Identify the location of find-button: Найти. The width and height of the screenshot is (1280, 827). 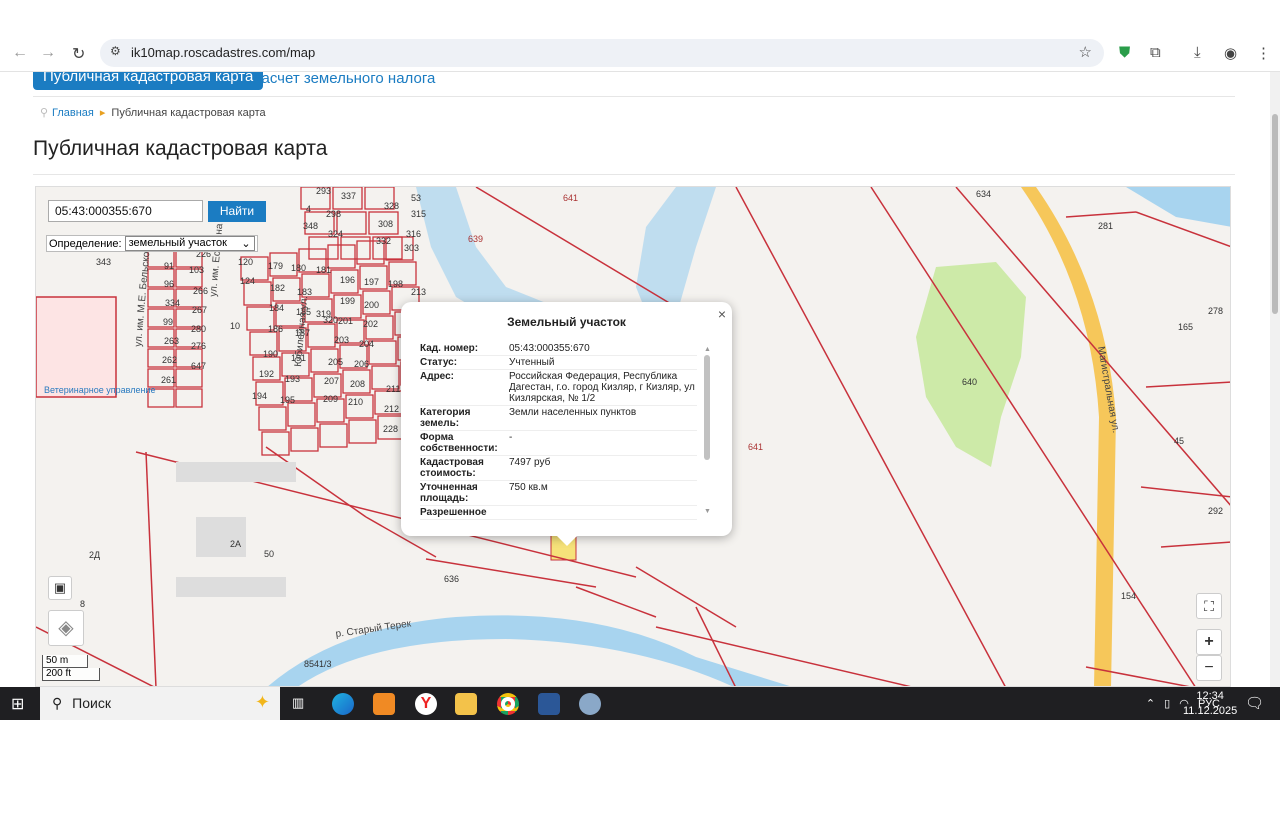
(237, 211).